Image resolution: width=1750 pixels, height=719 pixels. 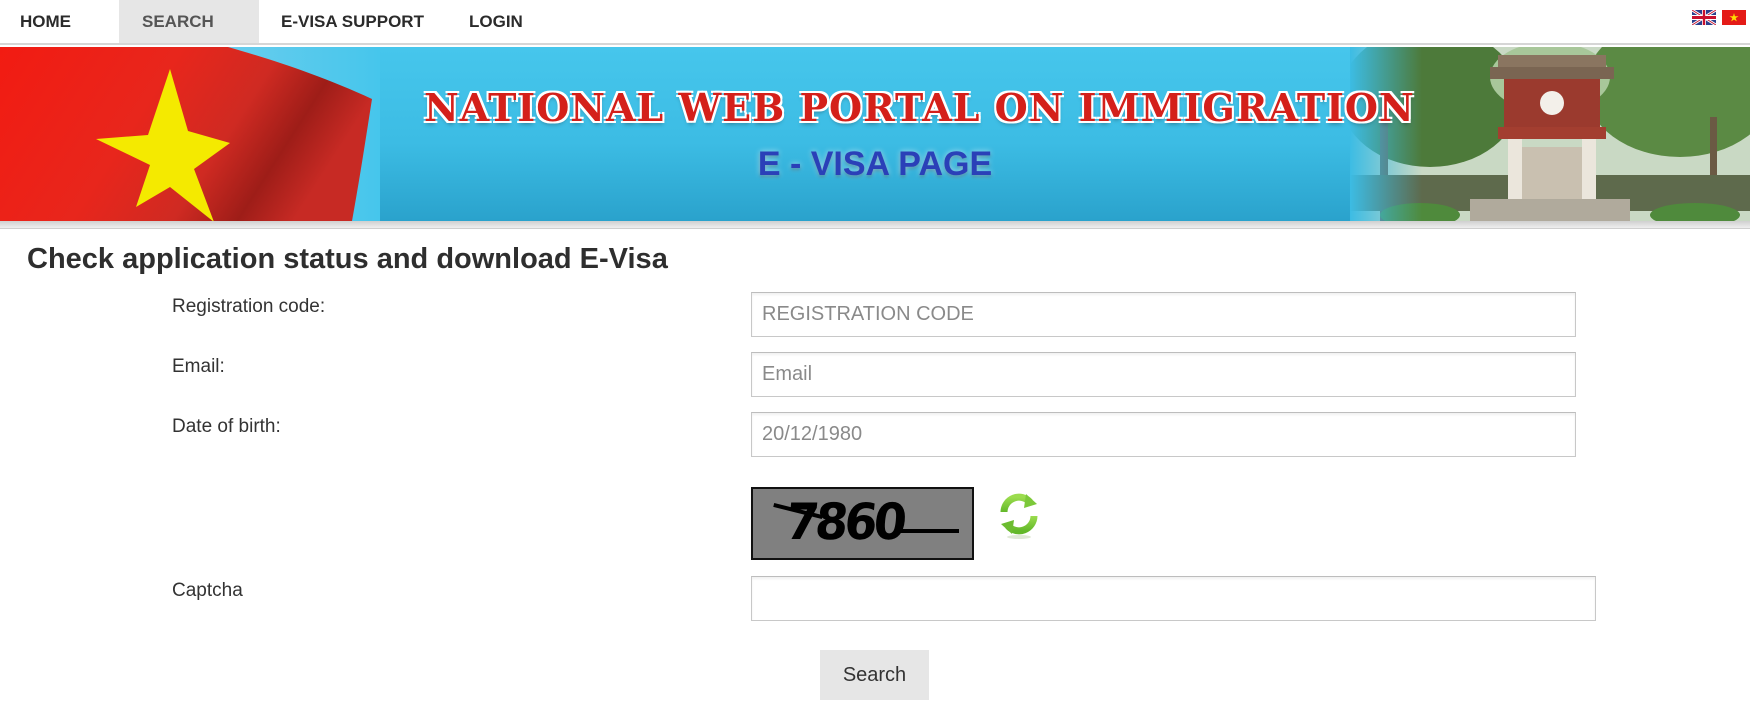 What do you see at coordinates (1704, 17) in the screenshot?
I see `uk-flag-icon` at bounding box center [1704, 17].